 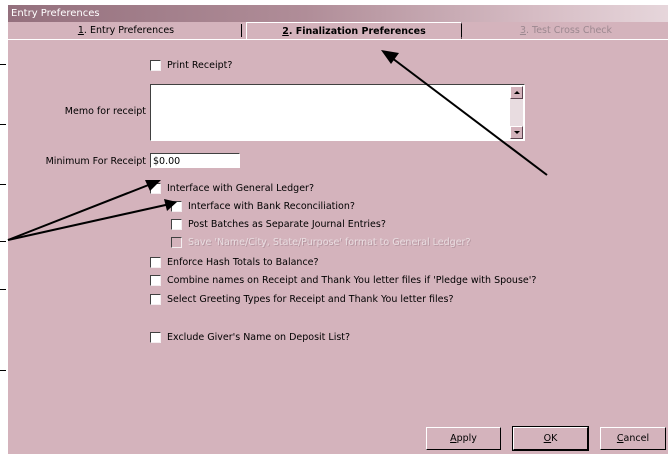 I want to click on interface-gl-checkbox: Interface with General Ledger?, so click(x=232, y=188).